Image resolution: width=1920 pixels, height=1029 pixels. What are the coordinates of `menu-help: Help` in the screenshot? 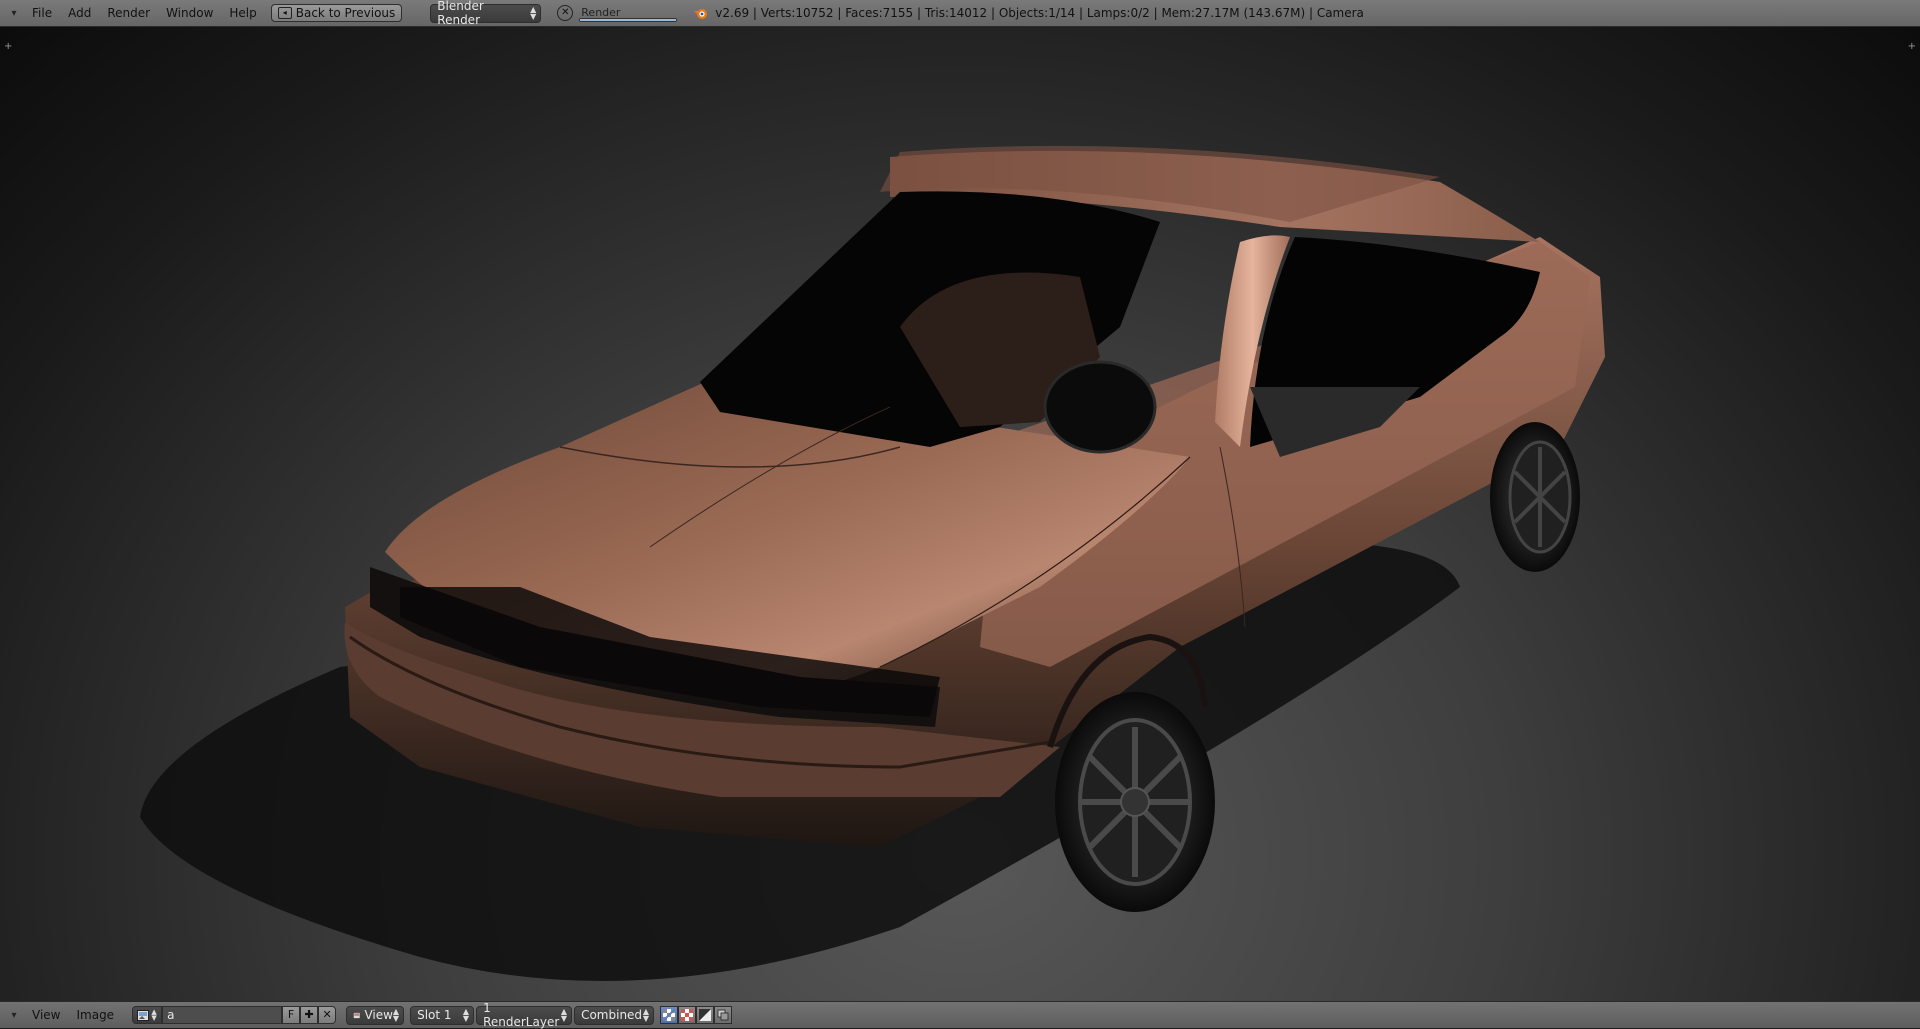 It's located at (242, 13).